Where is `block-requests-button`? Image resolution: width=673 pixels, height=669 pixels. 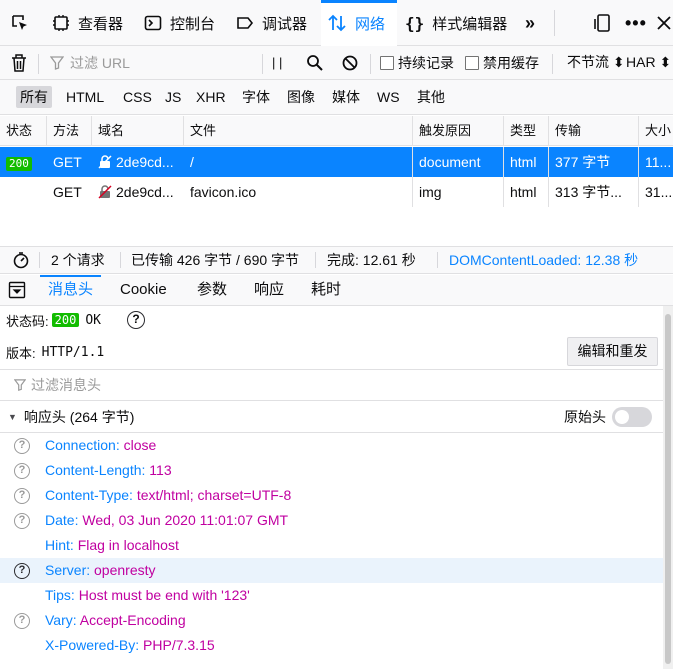 block-requests-button is located at coordinates (350, 64).